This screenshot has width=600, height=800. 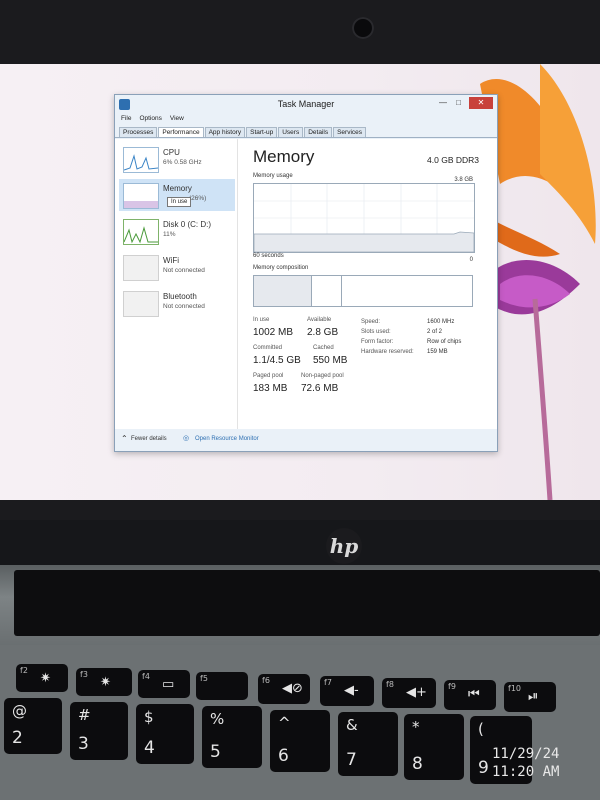 What do you see at coordinates (318, 132) in the screenshot?
I see `tab-details: Details` at bounding box center [318, 132].